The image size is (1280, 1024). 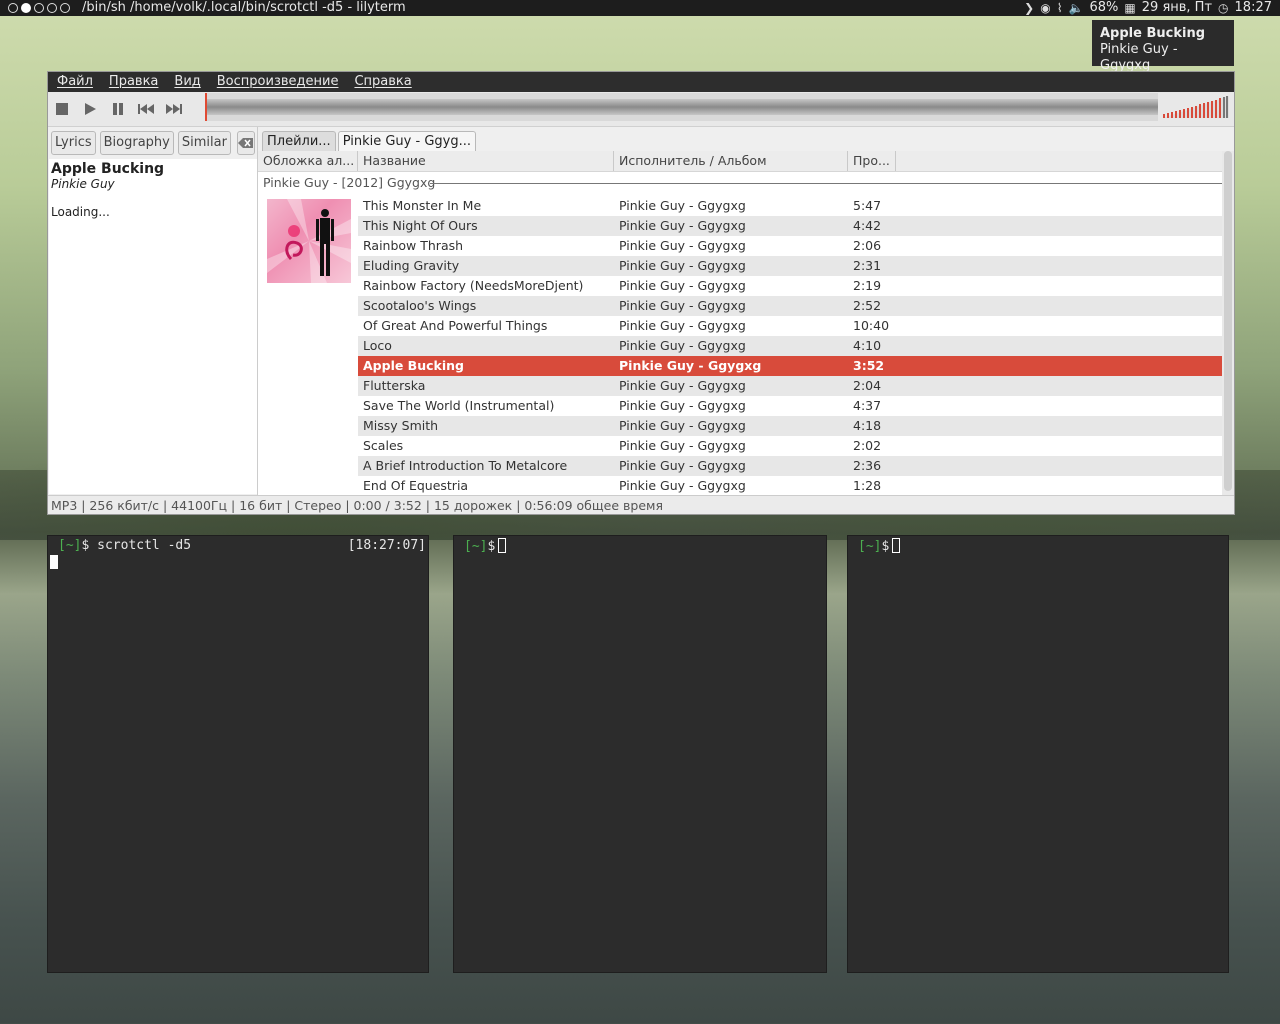 I want to click on track-length: 4:37, so click(x=867, y=405).